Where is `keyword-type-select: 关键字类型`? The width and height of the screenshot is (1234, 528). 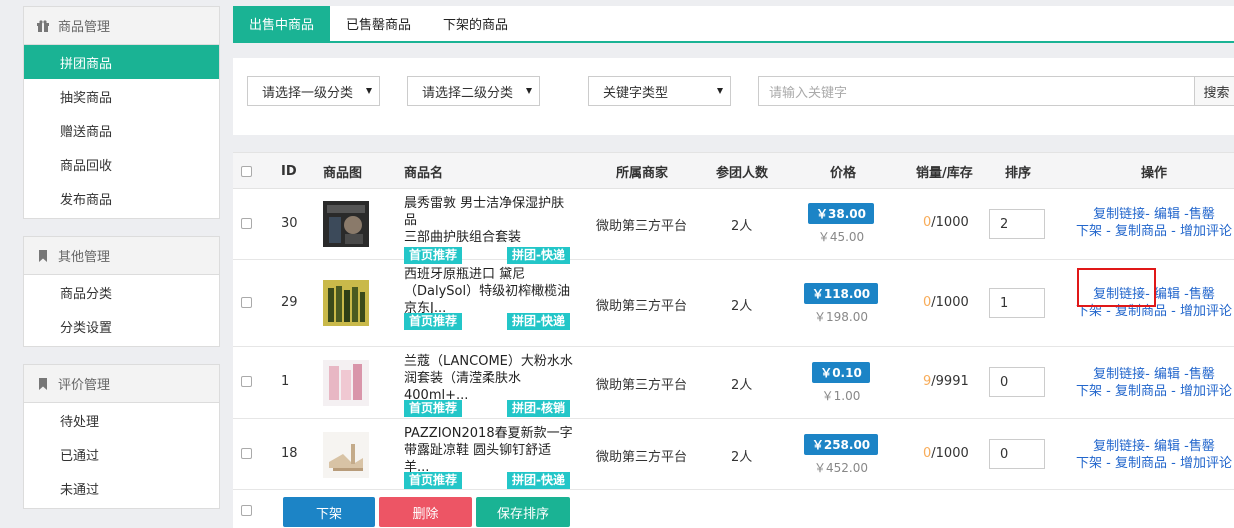
keyword-type-select: 关键字类型 is located at coordinates (659, 91).